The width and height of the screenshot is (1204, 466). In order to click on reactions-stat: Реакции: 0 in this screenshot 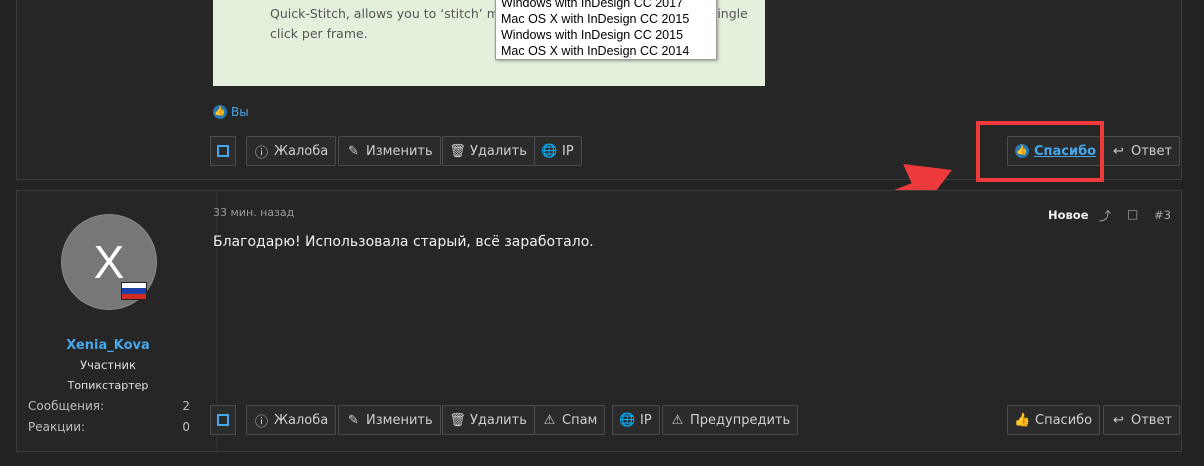, I will do `click(109, 427)`.